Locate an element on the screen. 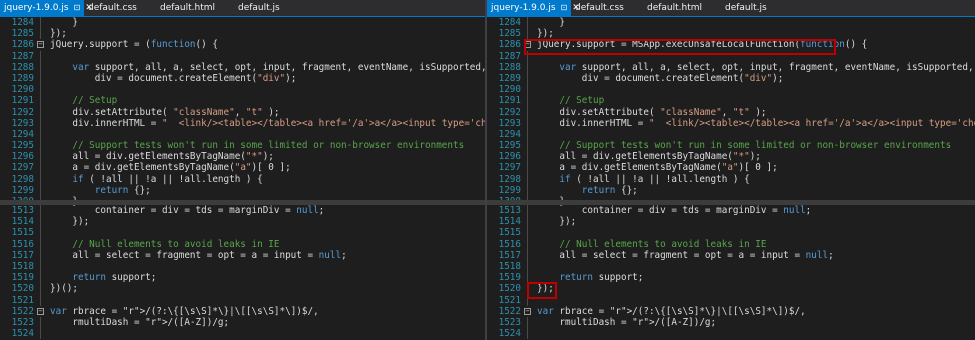  code-line: 1287 is located at coordinates (242, 56).